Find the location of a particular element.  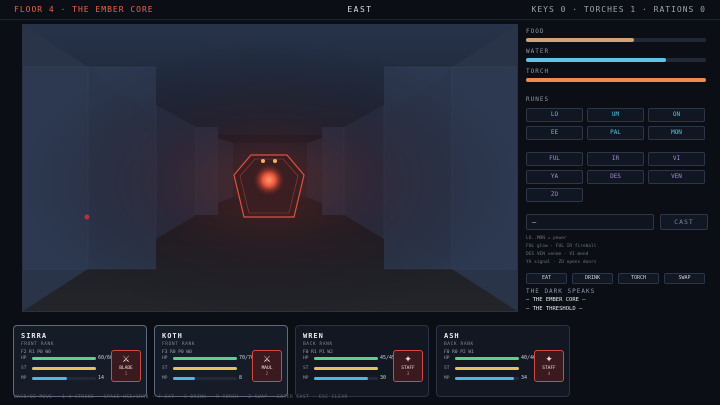

rune-des: DES is located at coordinates (615, 177).